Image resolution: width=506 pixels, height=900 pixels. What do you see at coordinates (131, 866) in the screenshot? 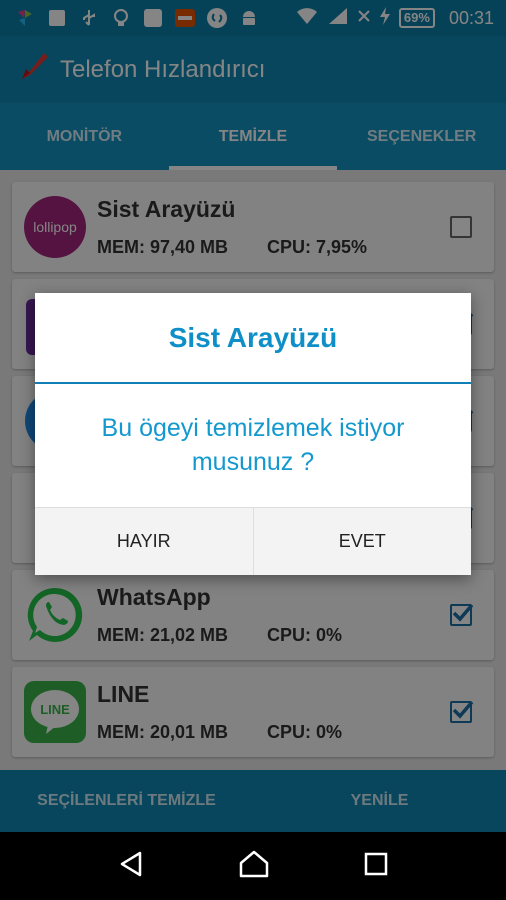
I see `back-icon` at bounding box center [131, 866].